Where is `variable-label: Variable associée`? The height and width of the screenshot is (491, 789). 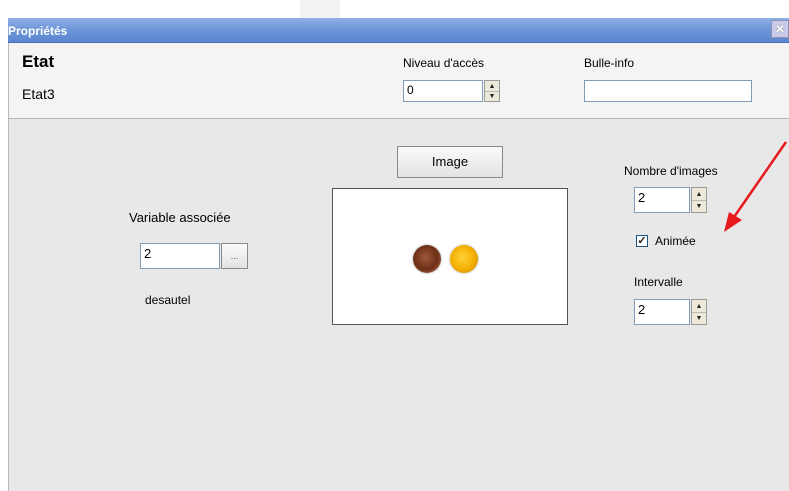
variable-label: Variable associée is located at coordinates (180, 217).